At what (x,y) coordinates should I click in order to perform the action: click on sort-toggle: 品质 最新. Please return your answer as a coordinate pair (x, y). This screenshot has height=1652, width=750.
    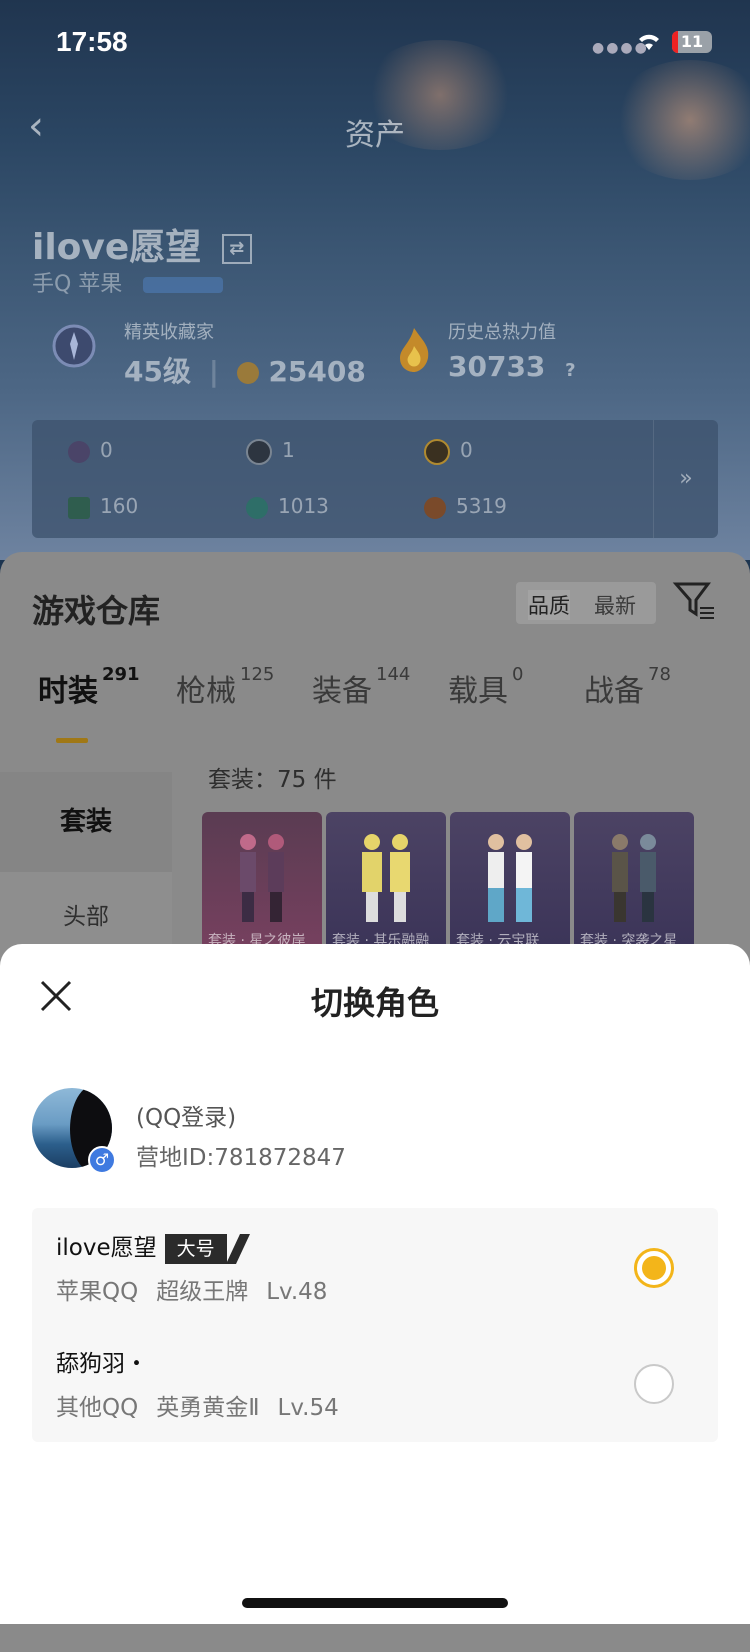
    Looking at the image, I should click on (586, 603).